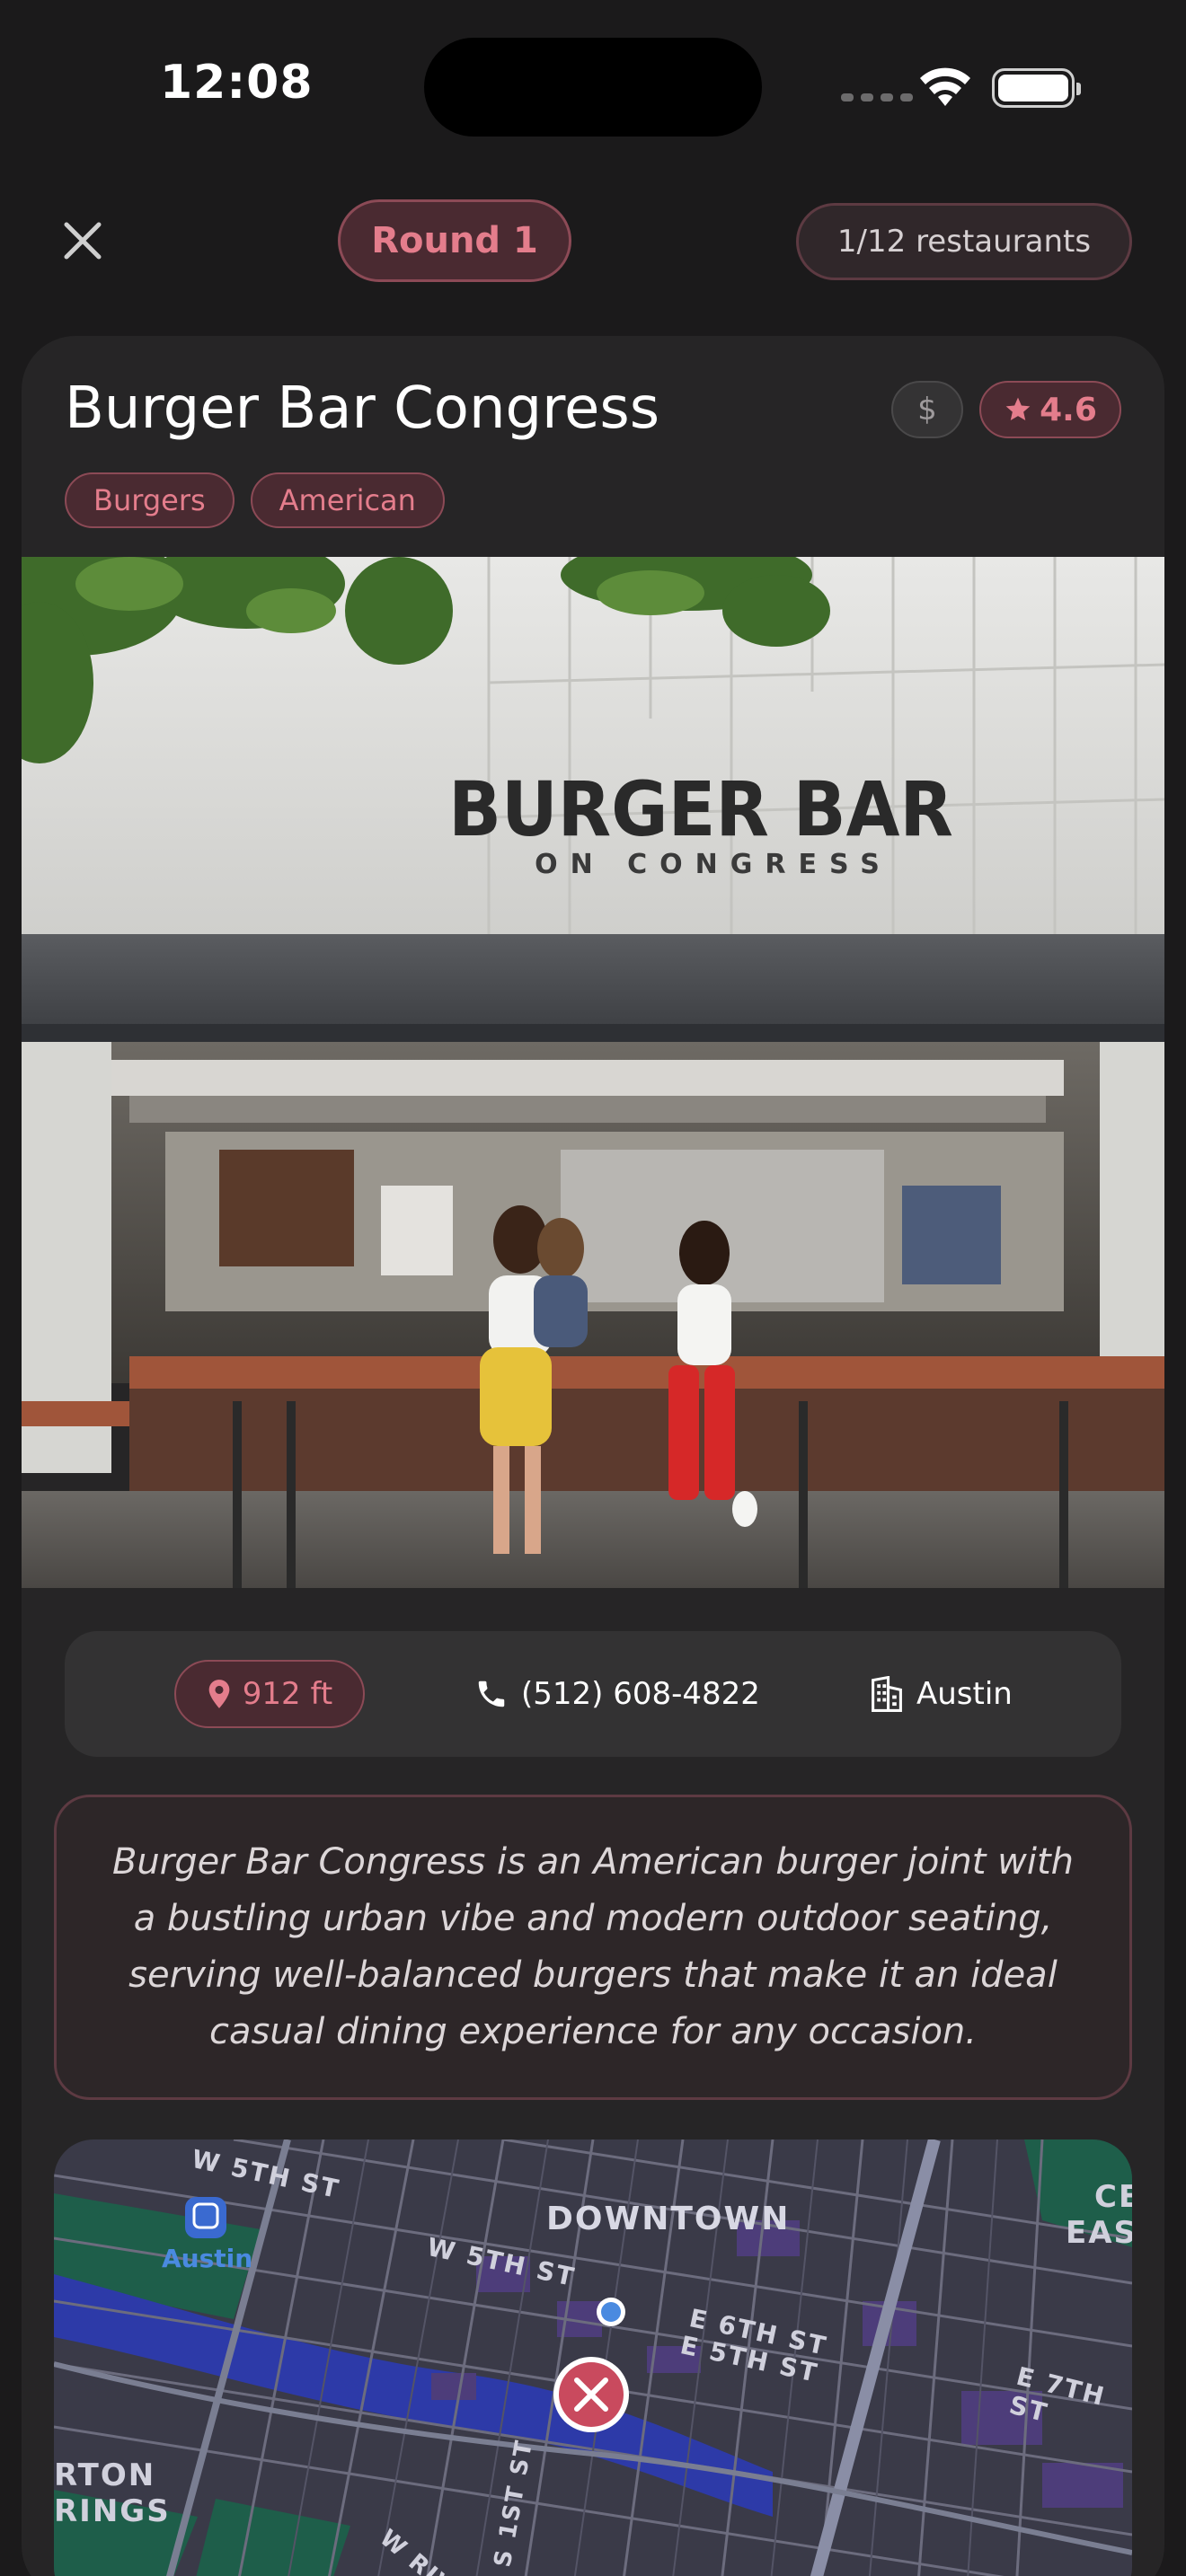 The image size is (1186, 2576). Describe the element at coordinates (1018, 408) in the screenshot. I see `star-icon` at that location.